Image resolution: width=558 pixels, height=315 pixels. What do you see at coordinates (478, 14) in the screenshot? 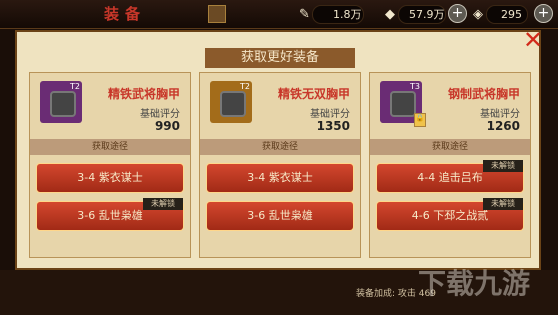
I see `diamond-icon: ◈` at bounding box center [478, 14].